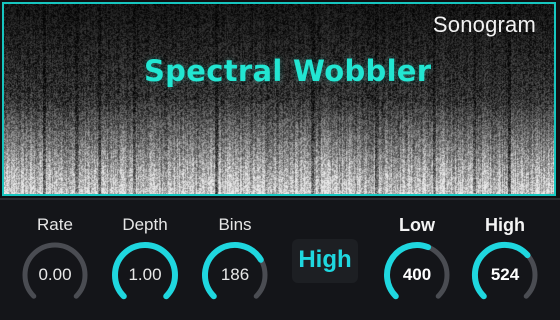 Image resolution: width=560 pixels, height=320 pixels. Describe the element at coordinates (417, 274) in the screenshot. I see `low-value: 400` at that location.